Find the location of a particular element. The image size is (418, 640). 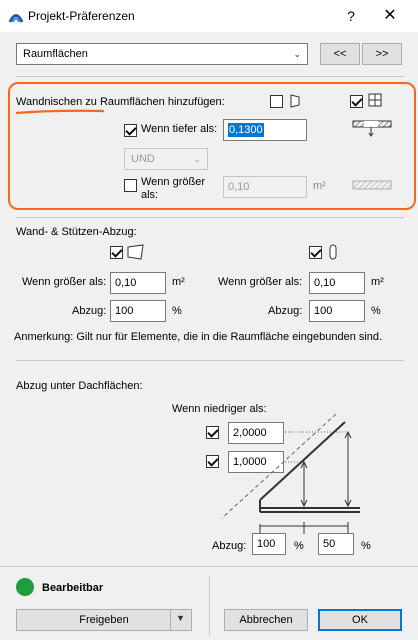

wall-column-header: Wand- & Stützen-Abzug: is located at coordinates (76, 232).